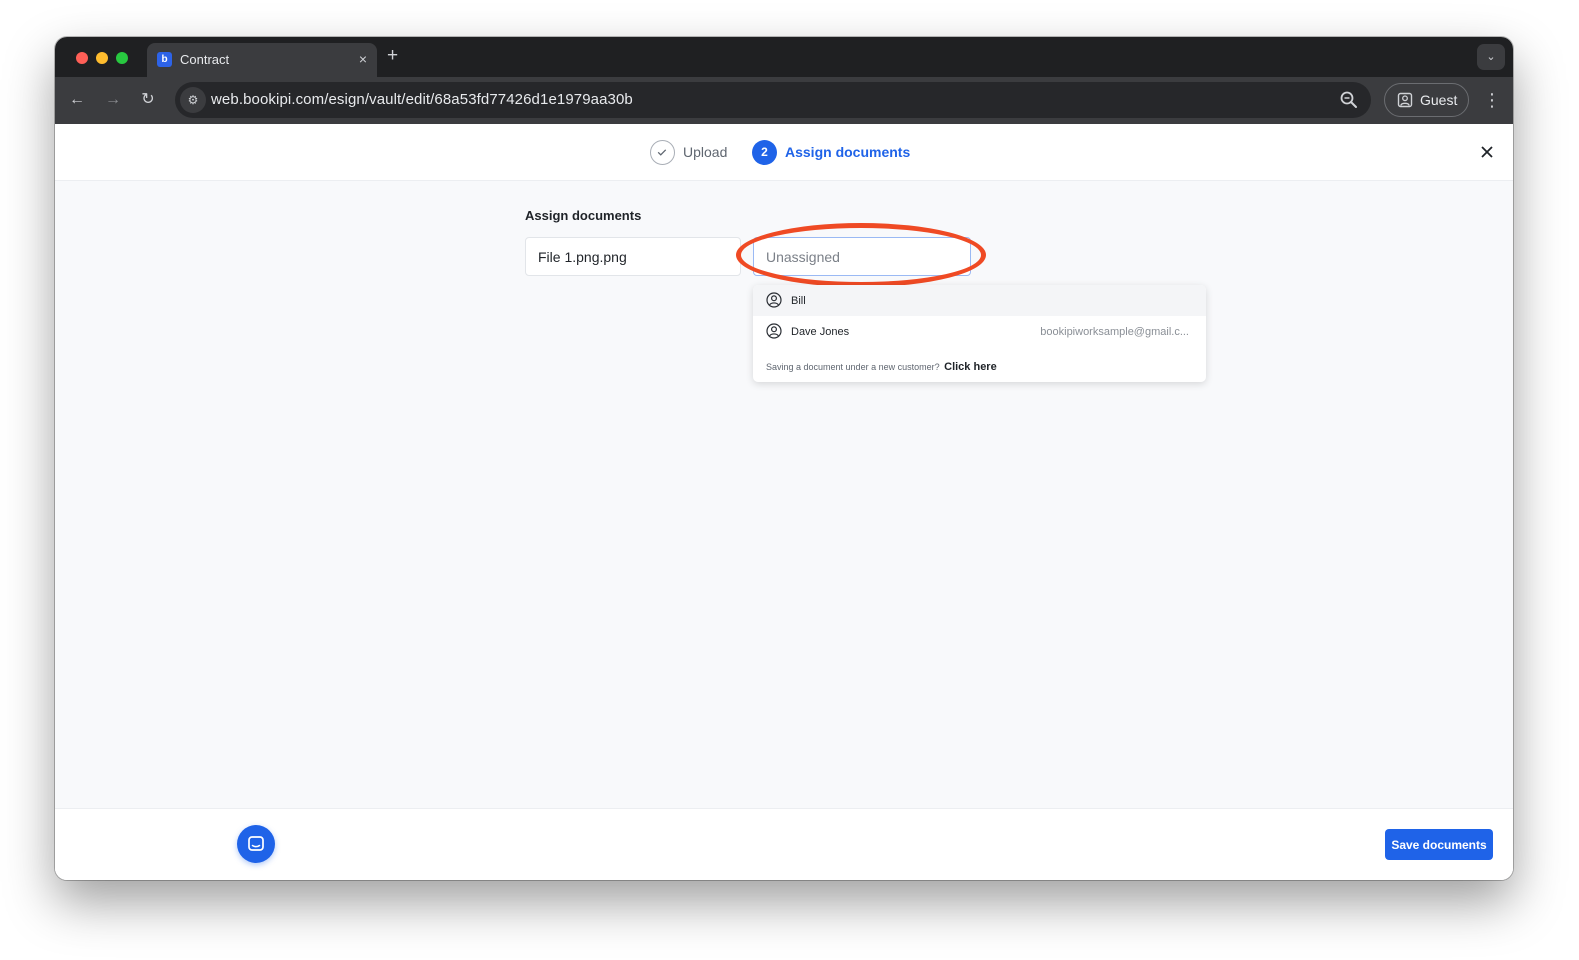  Describe the element at coordinates (633, 256) in the screenshot. I see `file-name-field: File 1.png.png` at that location.